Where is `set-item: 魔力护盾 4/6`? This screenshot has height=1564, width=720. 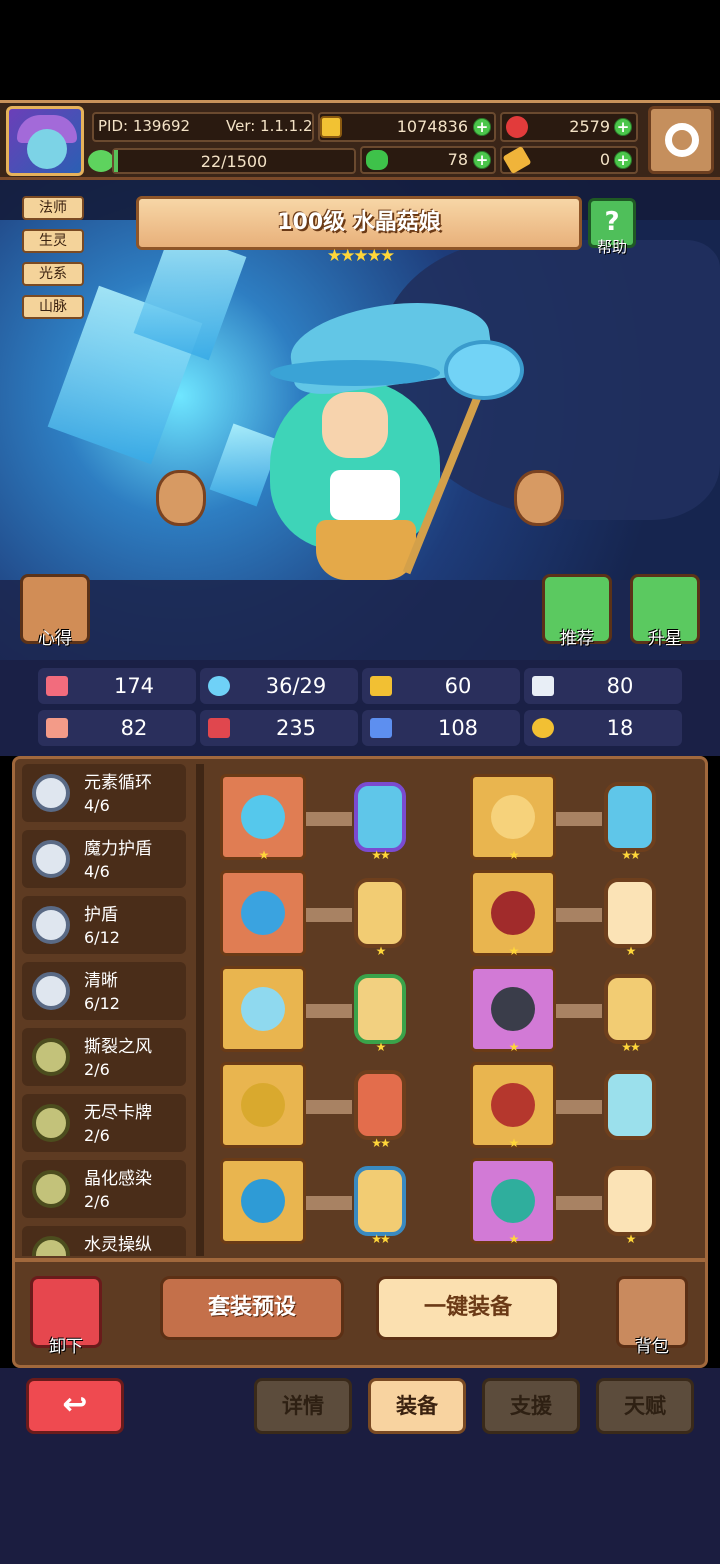 set-item: 魔力护盾 4/6 is located at coordinates (104, 859).